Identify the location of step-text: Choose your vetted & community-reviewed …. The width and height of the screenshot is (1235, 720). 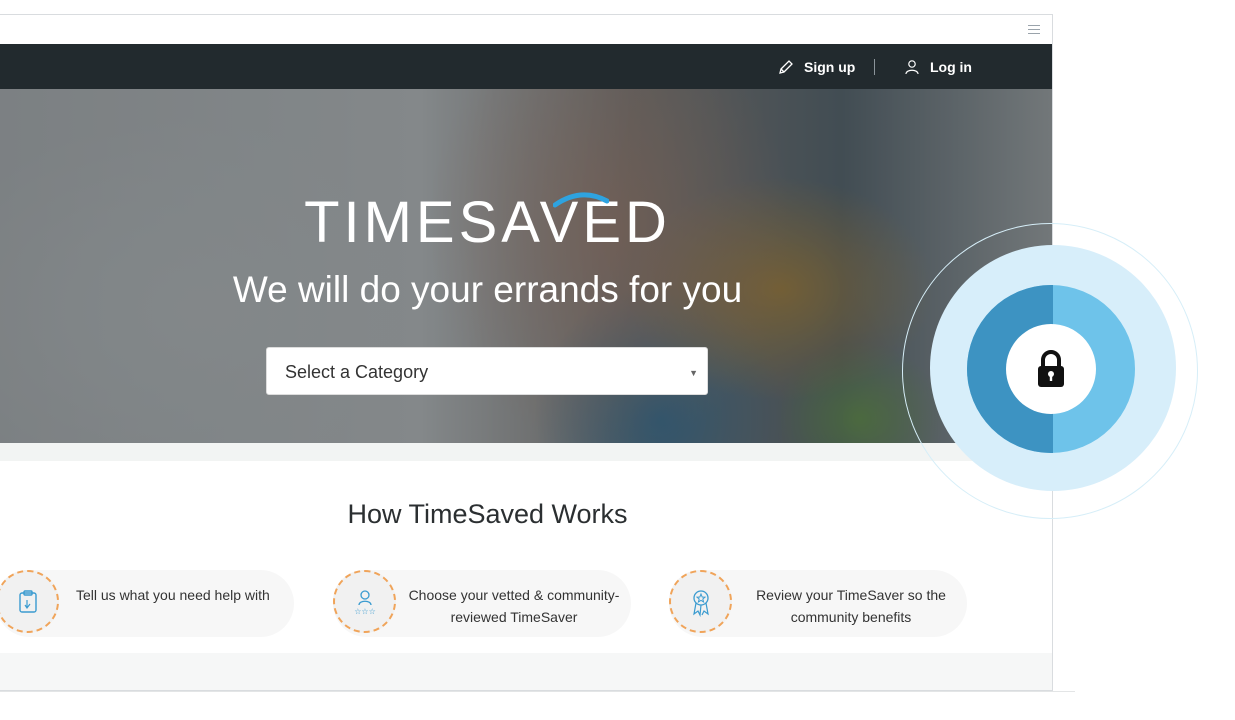
(514, 606).